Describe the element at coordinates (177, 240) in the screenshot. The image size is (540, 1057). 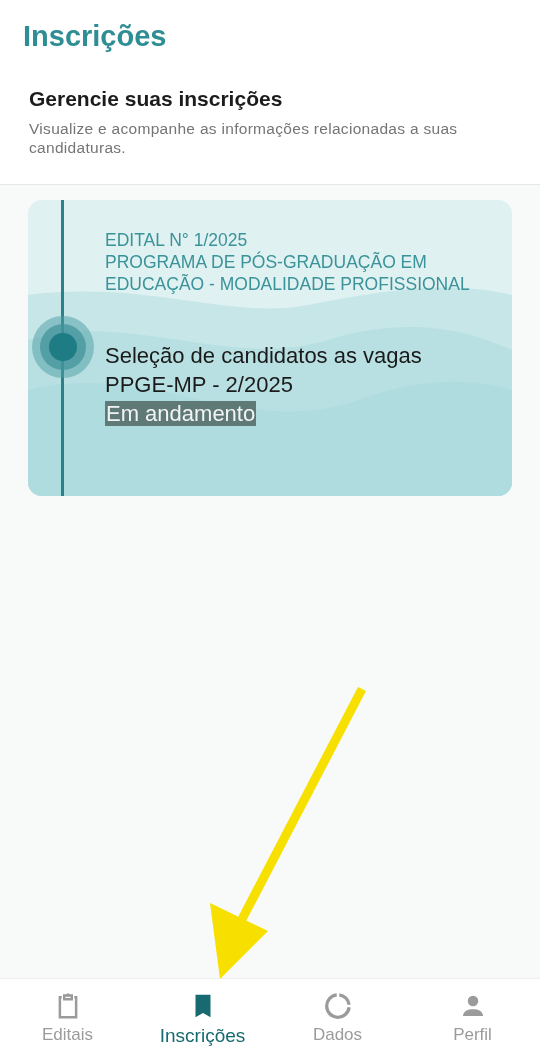
I see `notice-number: EDITAL N° 1/2025` at that location.